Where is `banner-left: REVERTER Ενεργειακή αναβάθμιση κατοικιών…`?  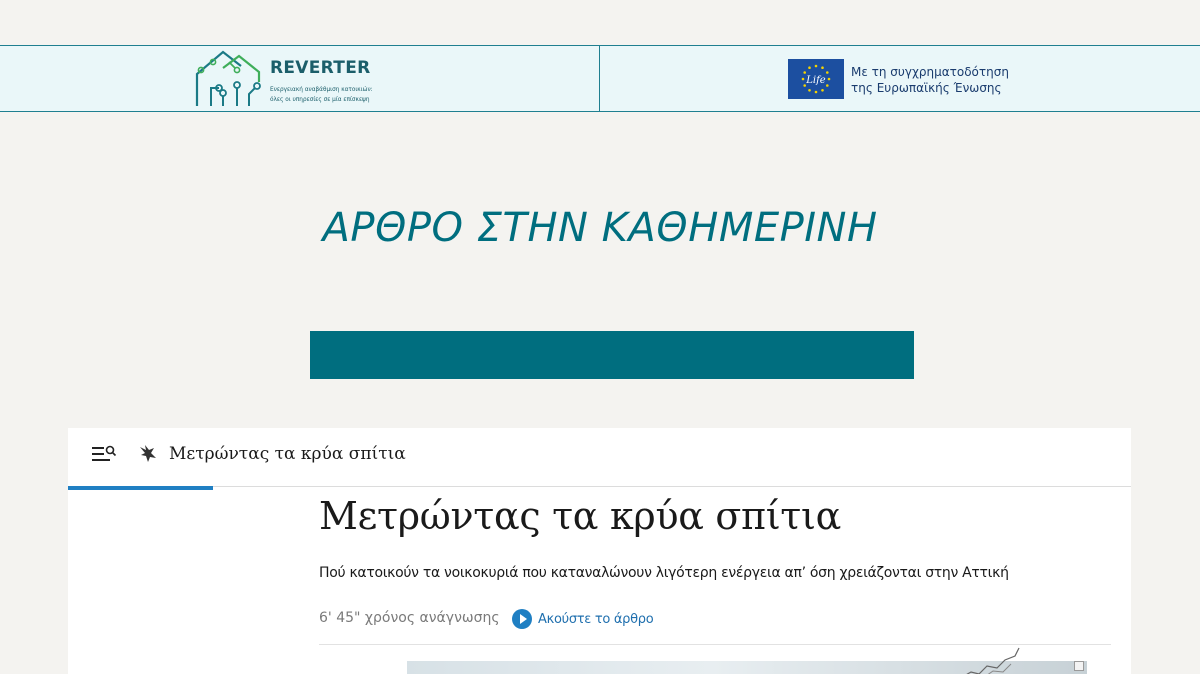
banner-left: REVERTER Ενεργειακή αναβάθμιση κατοικιών… is located at coordinates (300, 78).